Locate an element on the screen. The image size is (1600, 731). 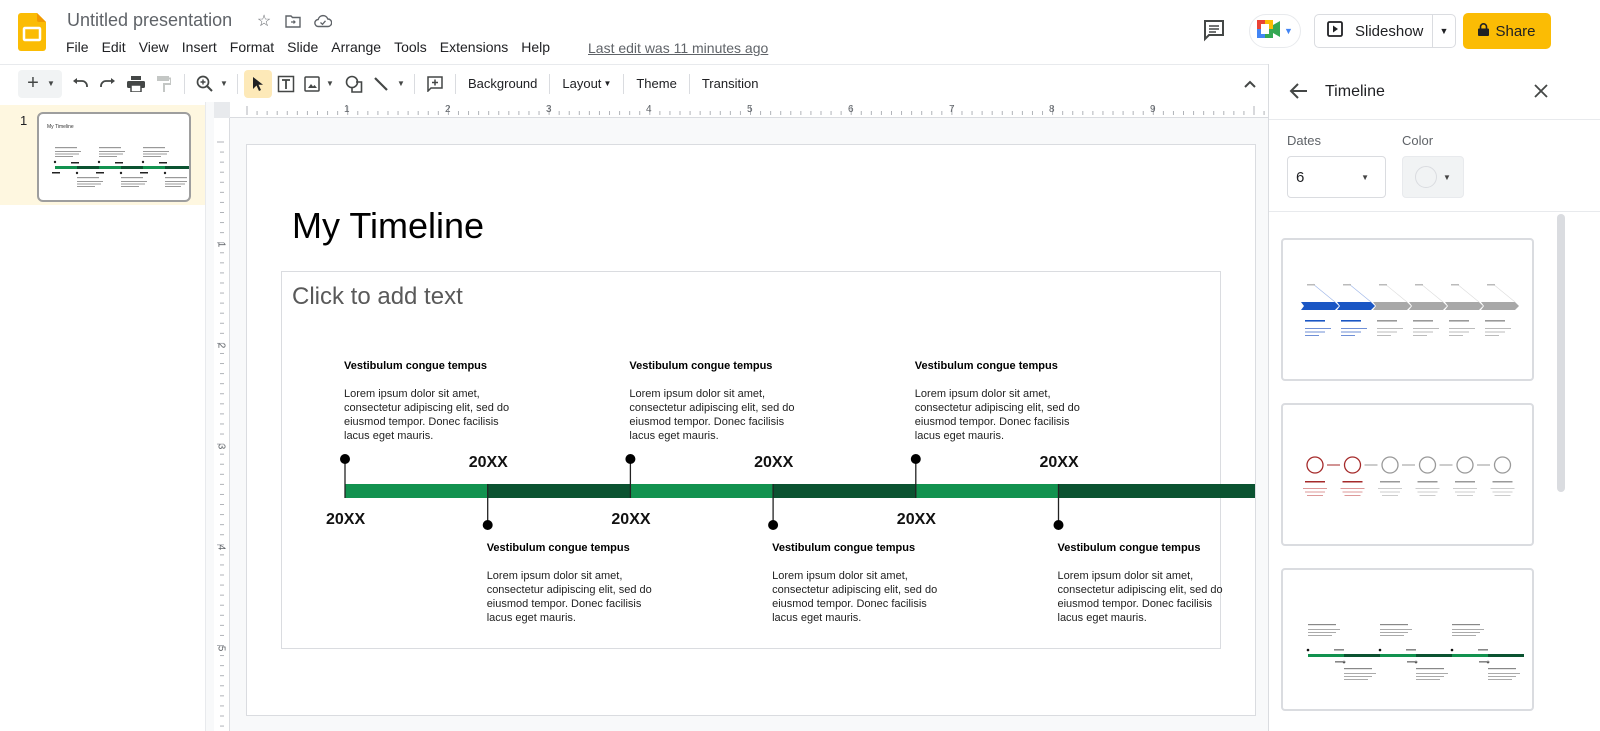
transition-button: Transition is located at coordinates (730, 84).